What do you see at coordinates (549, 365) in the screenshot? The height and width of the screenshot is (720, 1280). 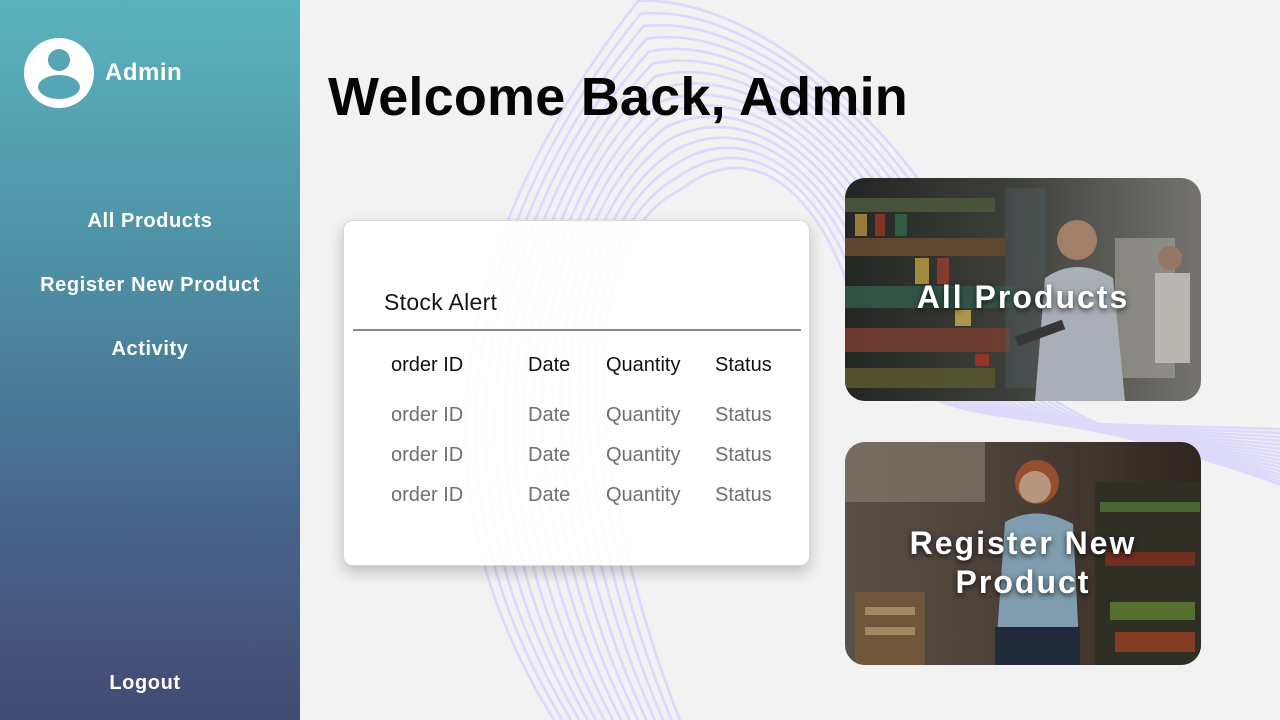 I see `column-header-date: Date` at bounding box center [549, 365].